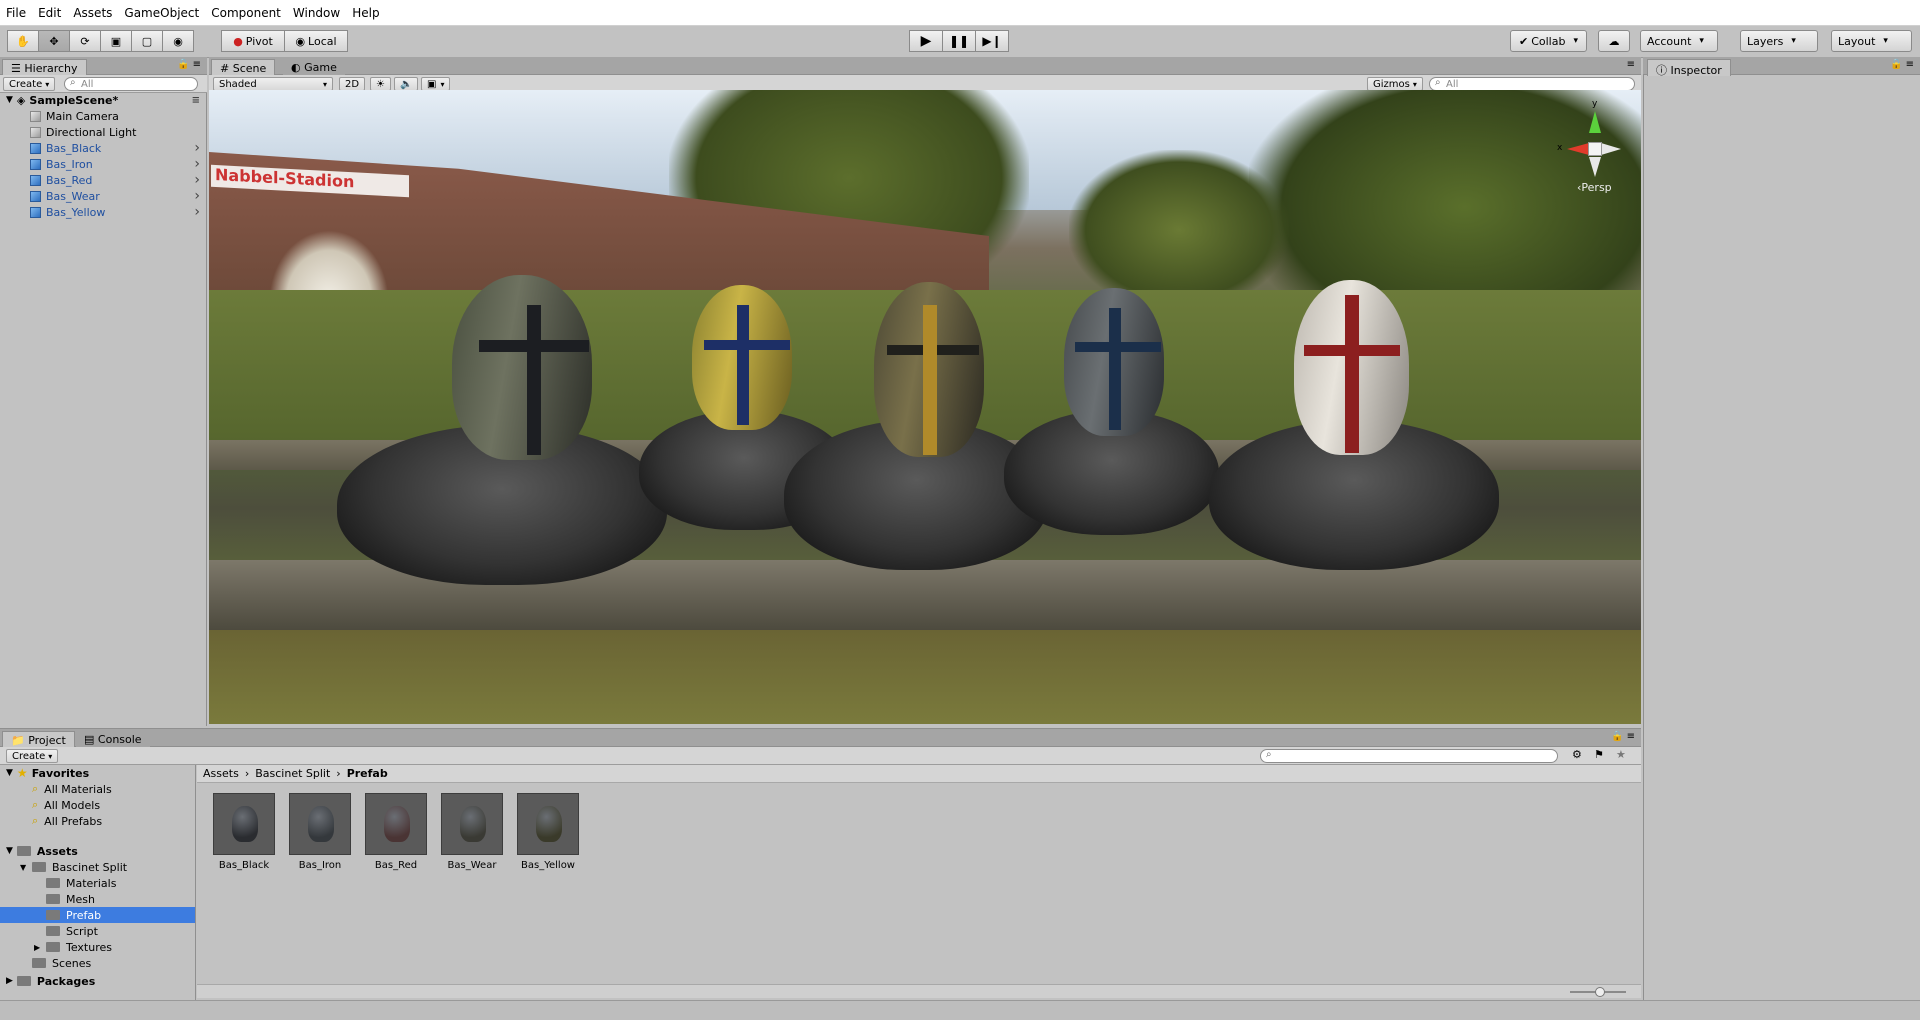 The height and width of the screenshot is (1020, 1920). What do you see at coordinates (380, 84) in the screenshot?
I see `lighting-toggle: ☀` at bounding box center [380, 84].